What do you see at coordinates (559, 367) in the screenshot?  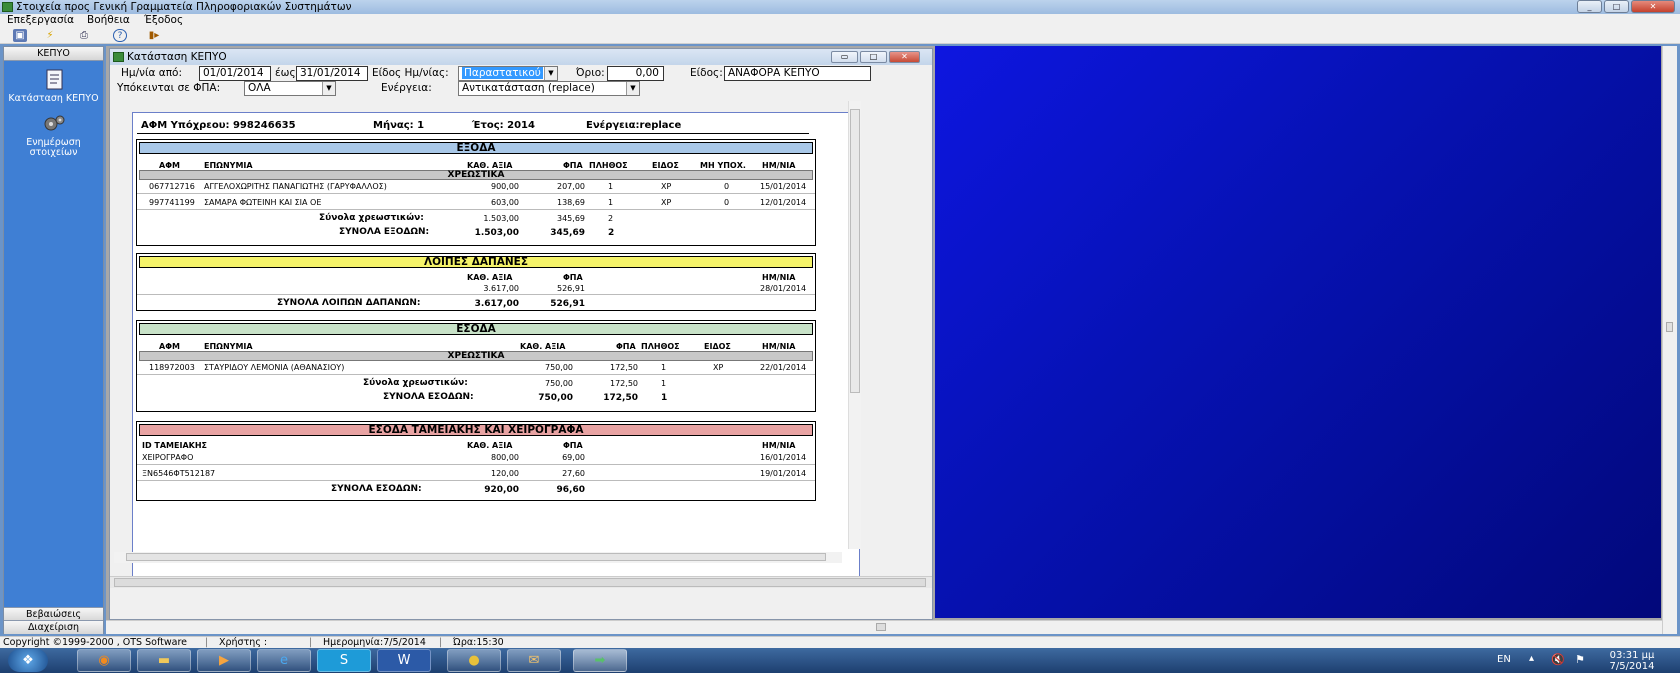 I see `cell-net: 750,00` at bounding box center [559, 367].